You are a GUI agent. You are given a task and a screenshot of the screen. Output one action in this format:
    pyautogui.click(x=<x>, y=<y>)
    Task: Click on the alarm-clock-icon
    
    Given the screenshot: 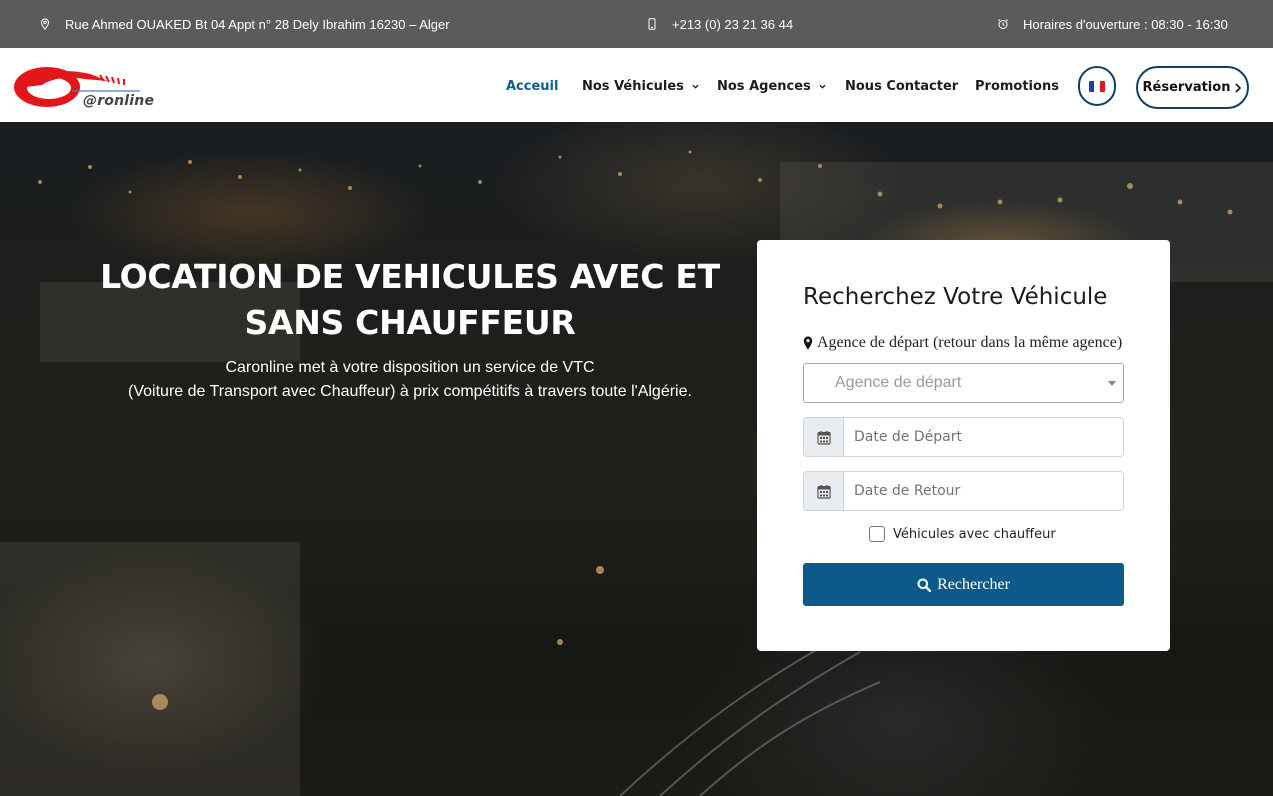 What is the action you would take?
    pyautogui.click(x=1003, y=24)
    